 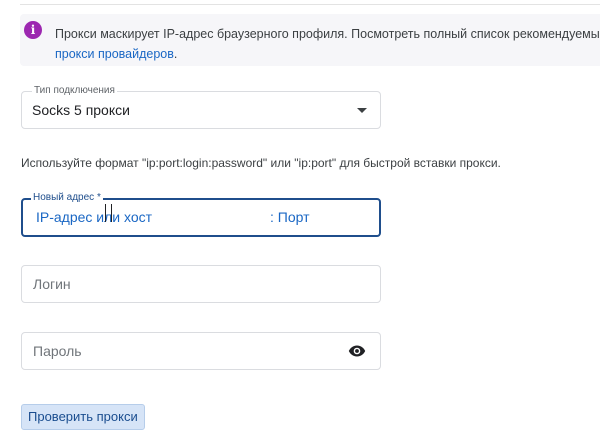 What do you see at coordinates (52, 284) in the screenshot?
I see `login-placeholder: Логин` at bounding box center [52, 284].